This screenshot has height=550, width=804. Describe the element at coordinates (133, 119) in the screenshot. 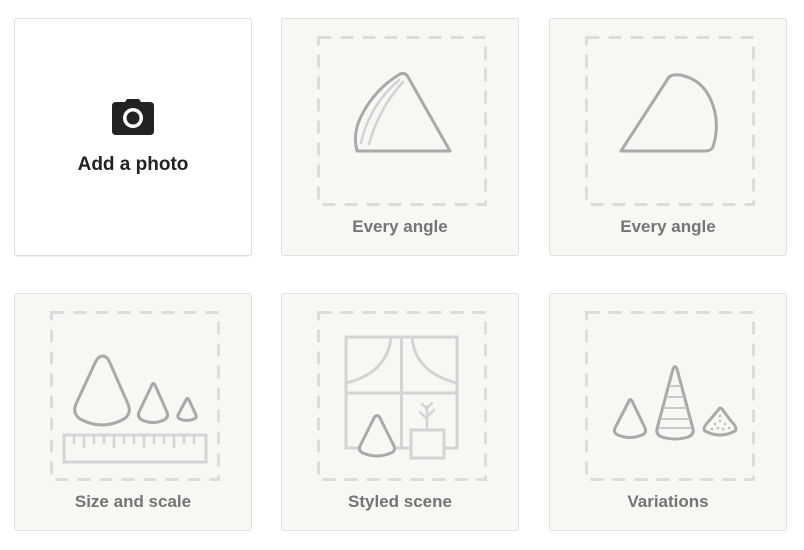

I see `camera-icon` at that location.